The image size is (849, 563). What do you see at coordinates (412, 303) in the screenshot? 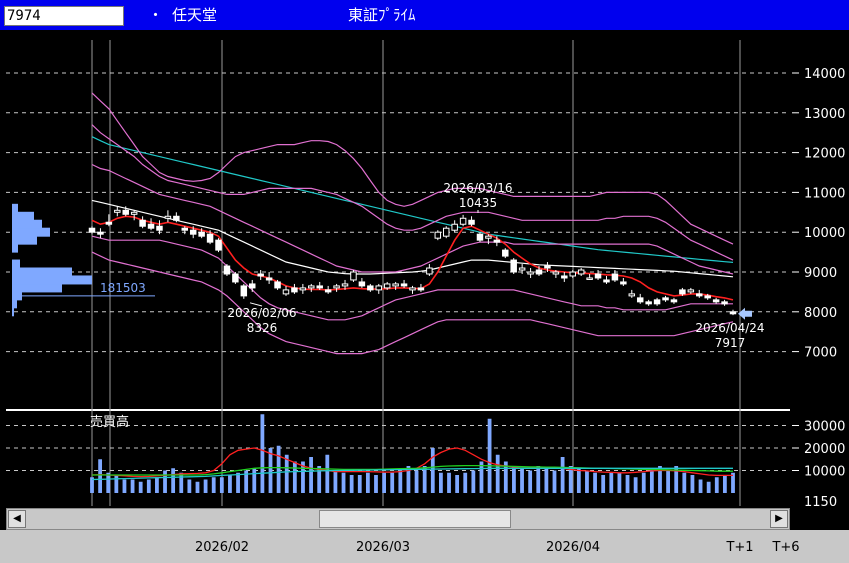
I see `band-line` at bounding box center [412, 303].